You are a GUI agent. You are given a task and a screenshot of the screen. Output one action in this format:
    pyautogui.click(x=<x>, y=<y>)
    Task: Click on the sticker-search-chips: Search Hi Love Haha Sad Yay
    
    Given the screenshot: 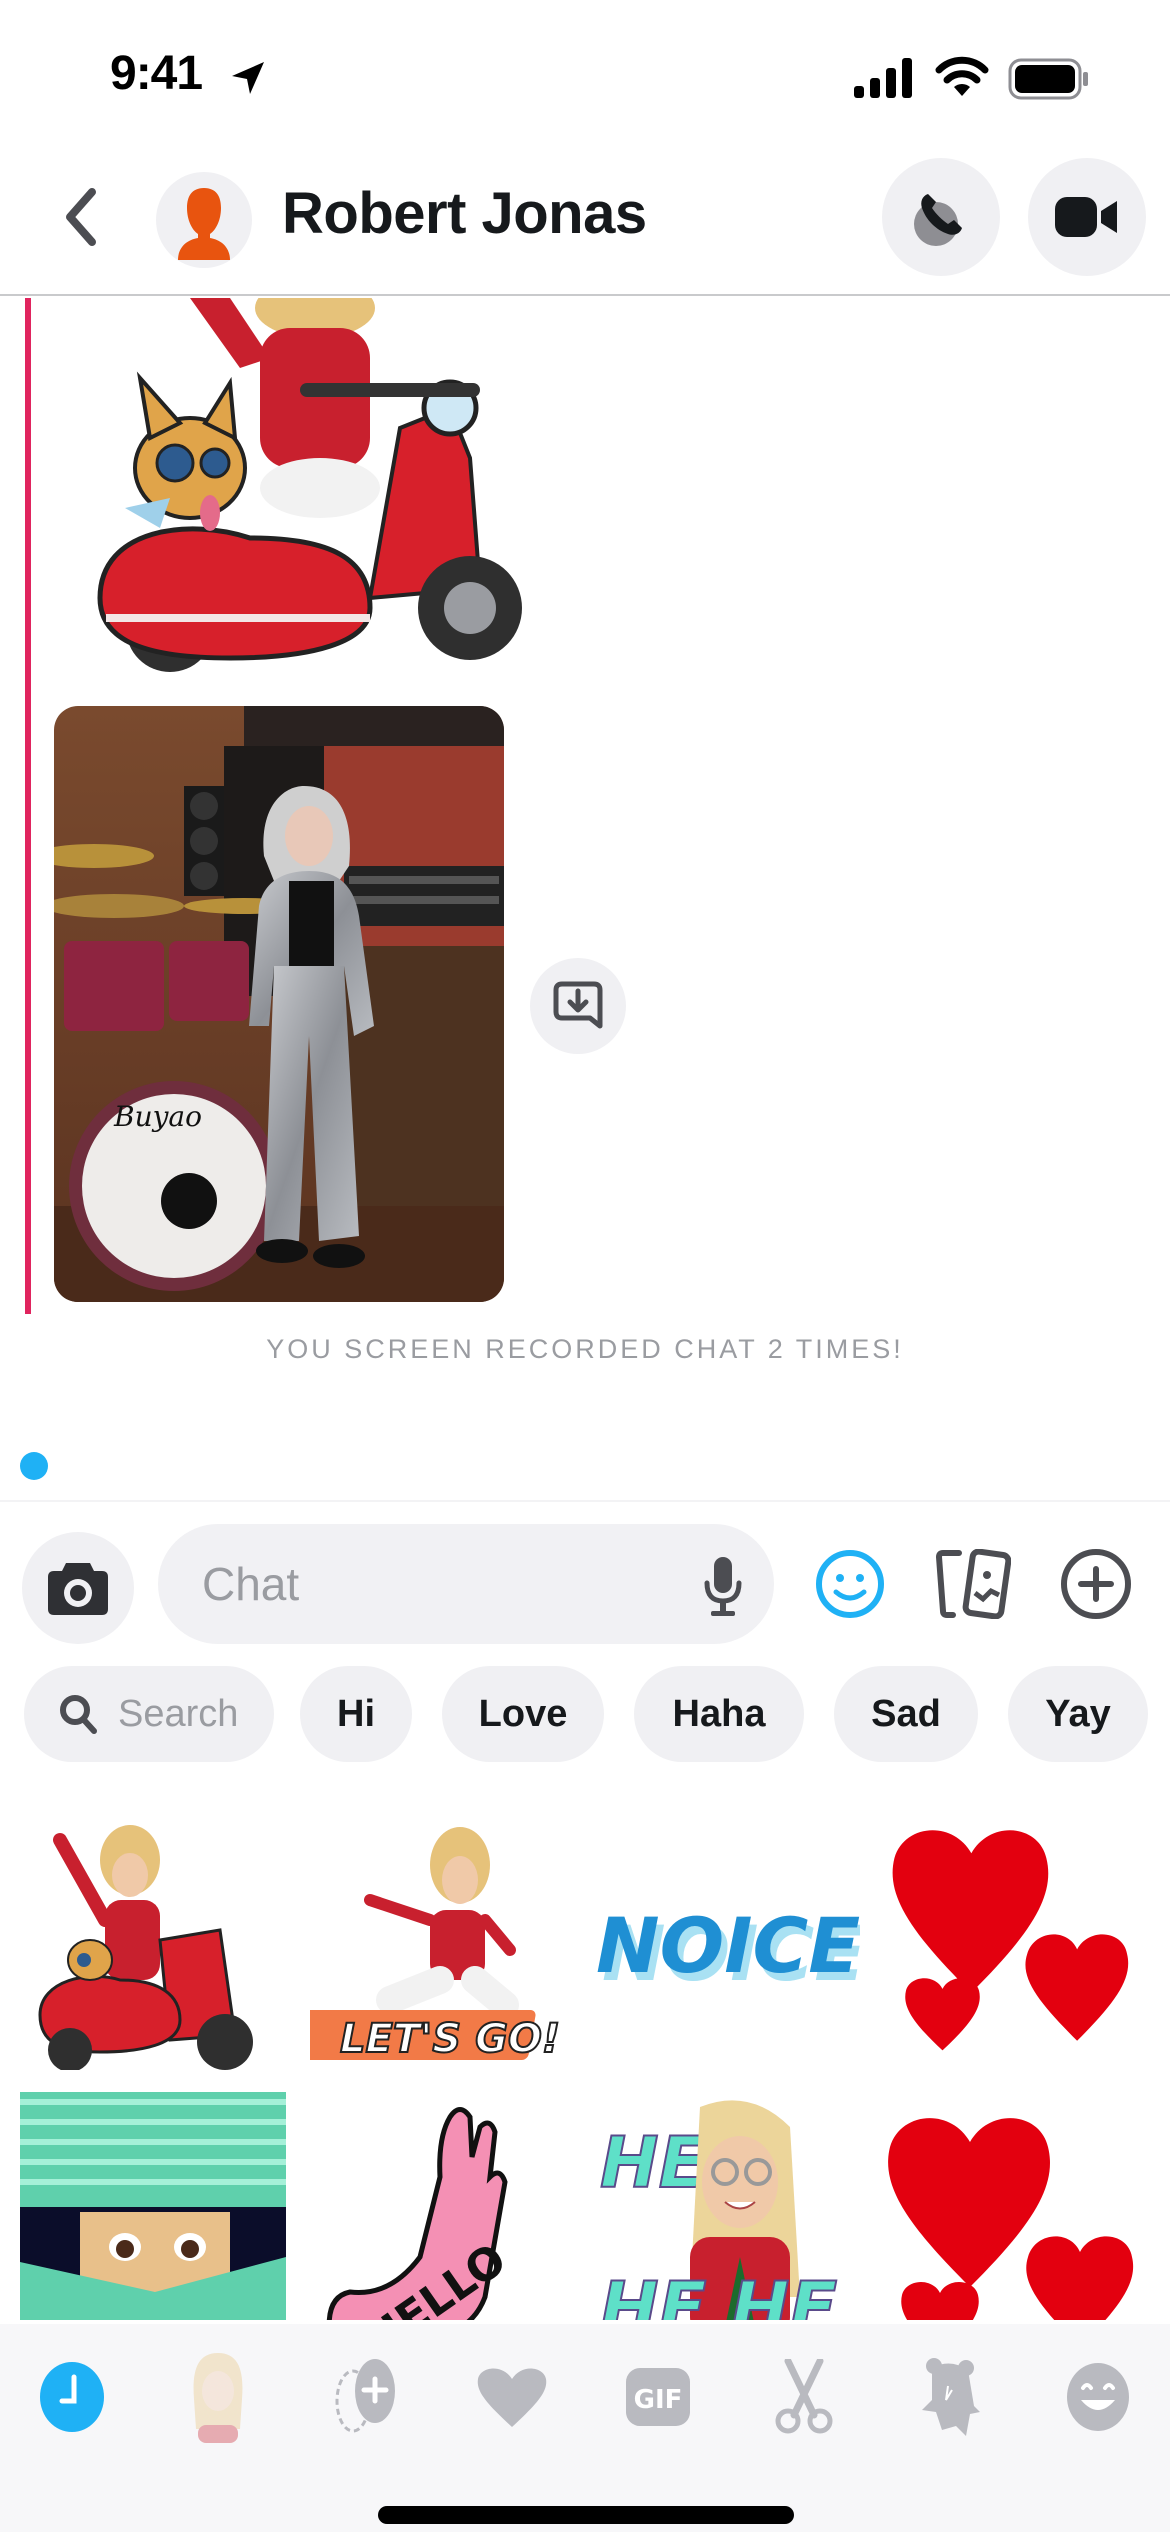 What is the action you would take?
    pyautogui.click(x=585, y=1714)
    